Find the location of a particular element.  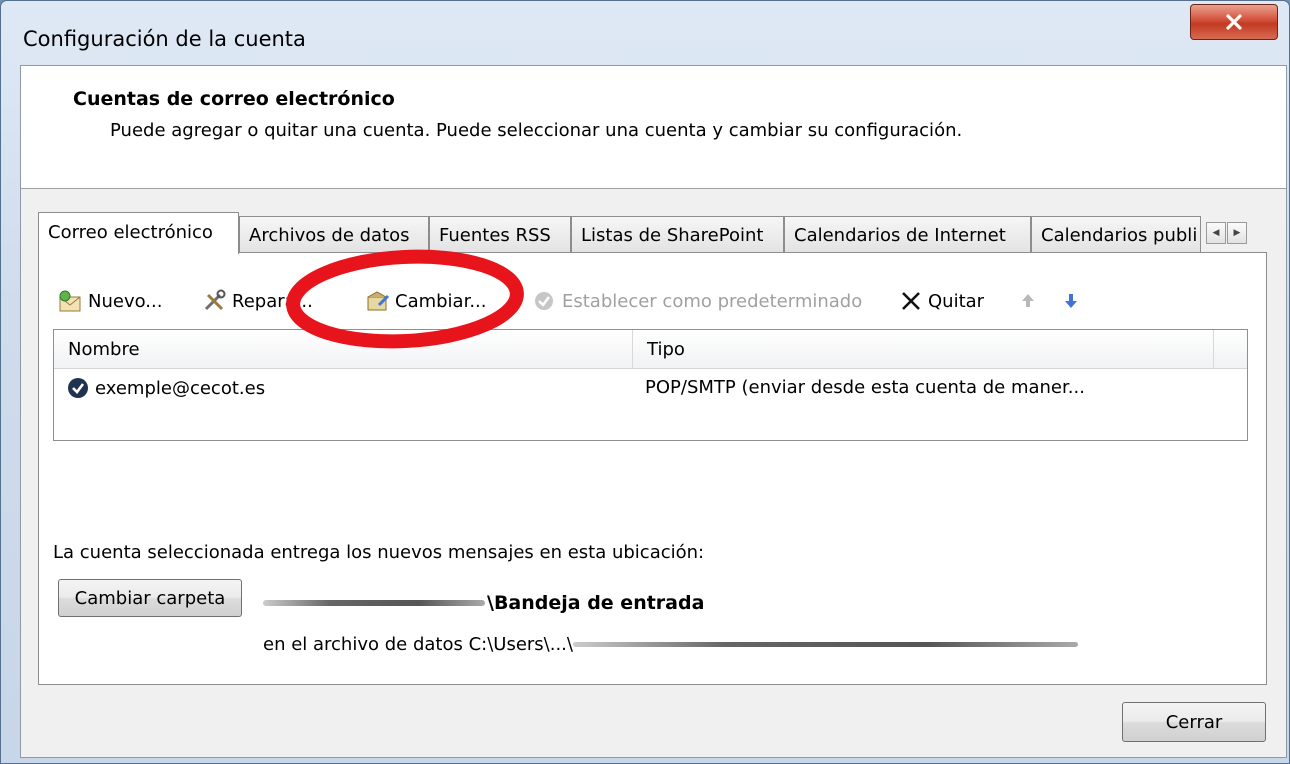

account-name-cell: exemple@cecot.es is located at coordinates (165, 388).